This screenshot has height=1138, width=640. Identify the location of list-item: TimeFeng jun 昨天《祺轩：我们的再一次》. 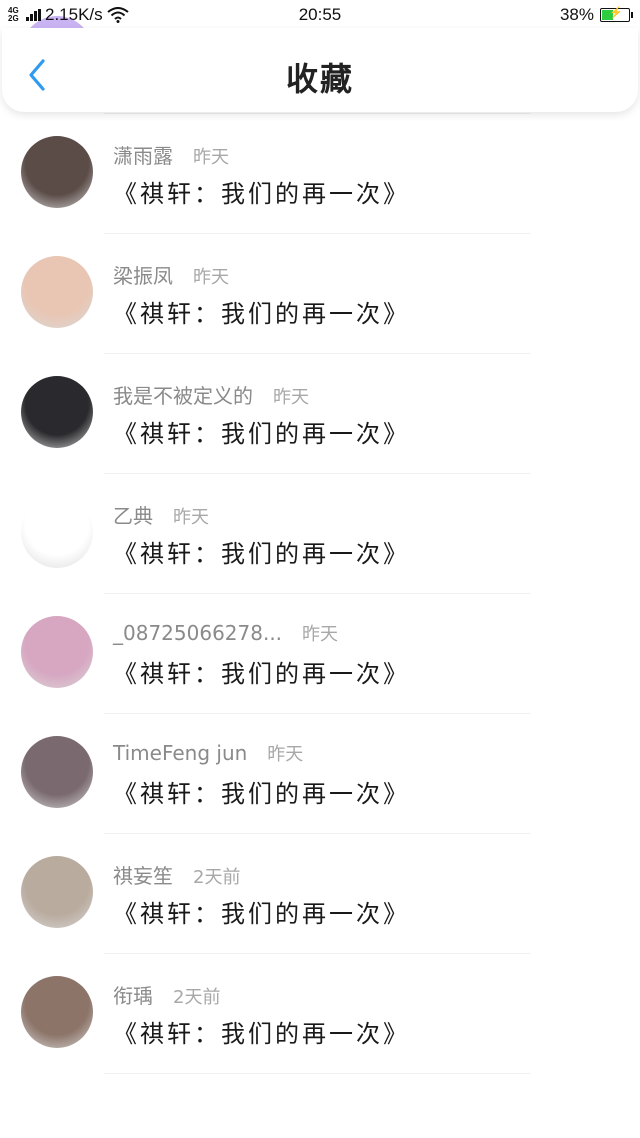
(320, 774).